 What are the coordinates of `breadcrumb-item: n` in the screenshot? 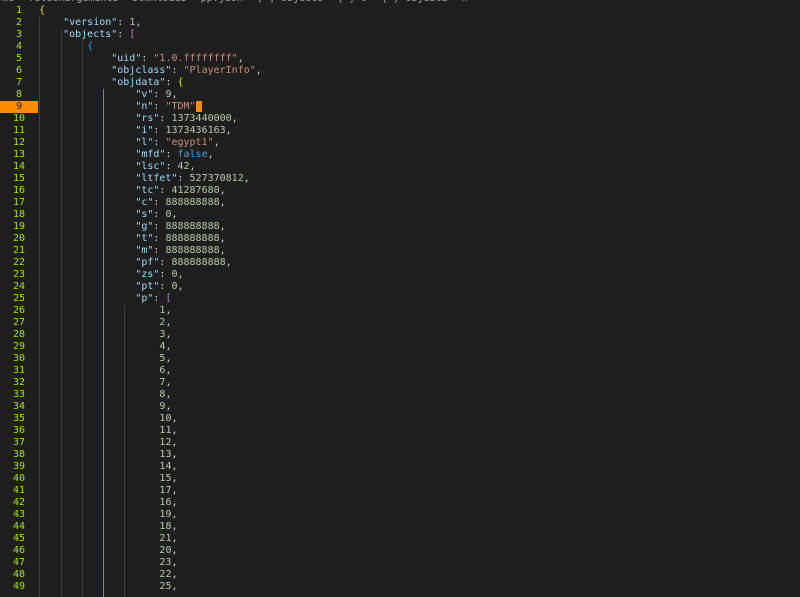 It's located at (465, 2).